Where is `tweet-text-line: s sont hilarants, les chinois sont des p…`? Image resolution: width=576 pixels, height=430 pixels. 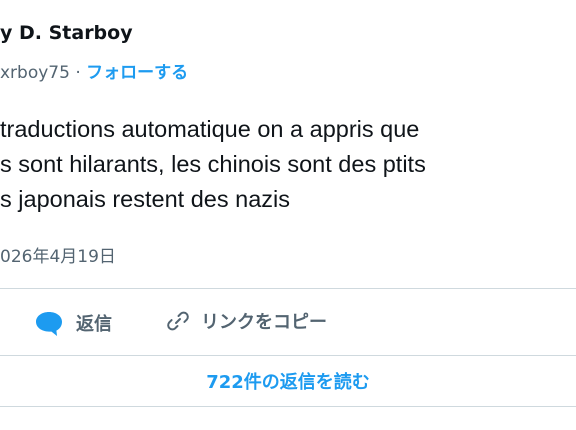
tweet-text-line: s sont hilarants, les chinois sont des p… is located at coordinates (213, 164).